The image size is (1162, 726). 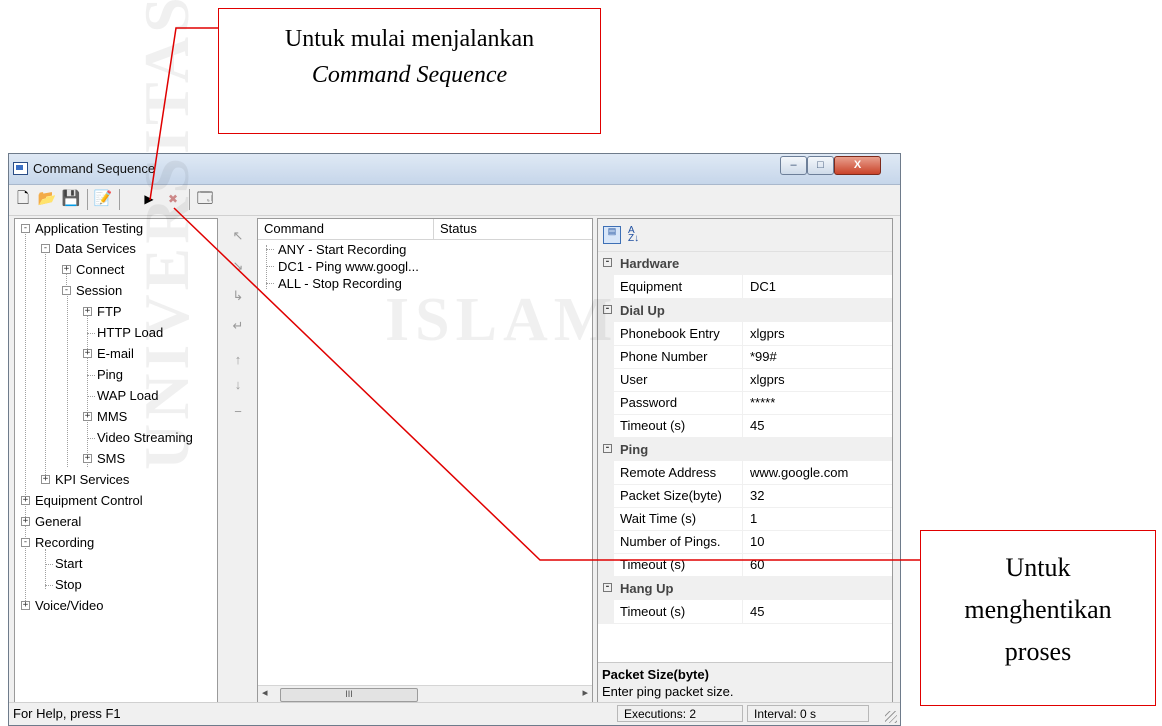 I want to click on tree-item-label: Recording, so click(x=65, y=542).